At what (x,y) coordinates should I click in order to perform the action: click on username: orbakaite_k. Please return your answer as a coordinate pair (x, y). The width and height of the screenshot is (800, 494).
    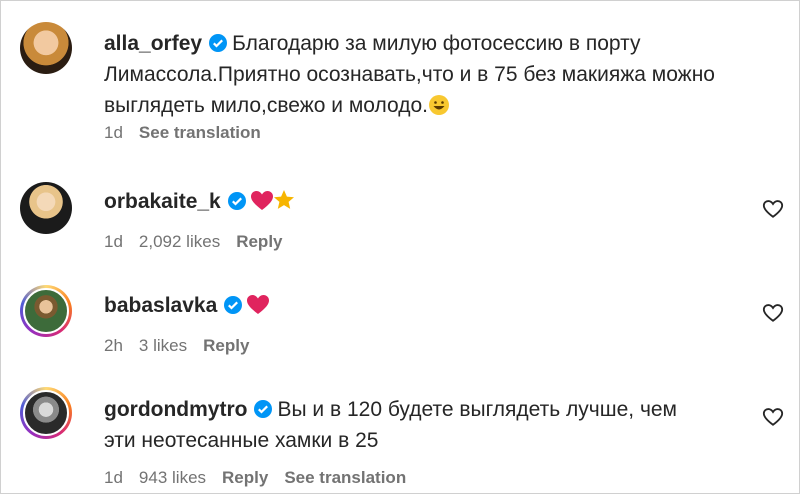
    Looking at the image, I should click on (162, 201).